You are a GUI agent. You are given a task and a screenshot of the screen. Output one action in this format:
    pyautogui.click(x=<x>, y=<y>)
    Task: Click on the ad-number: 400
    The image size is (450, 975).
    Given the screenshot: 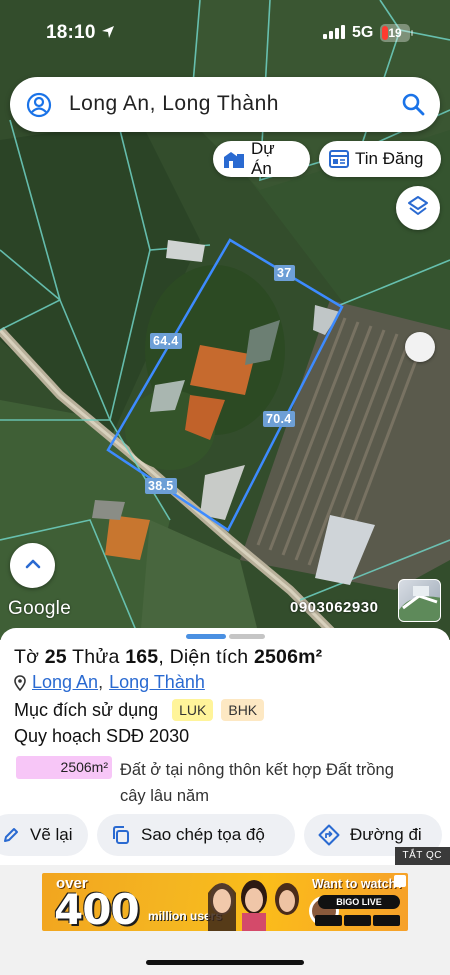 What is the action you would take?
    pyautogui.click(x=97, y=908)
    